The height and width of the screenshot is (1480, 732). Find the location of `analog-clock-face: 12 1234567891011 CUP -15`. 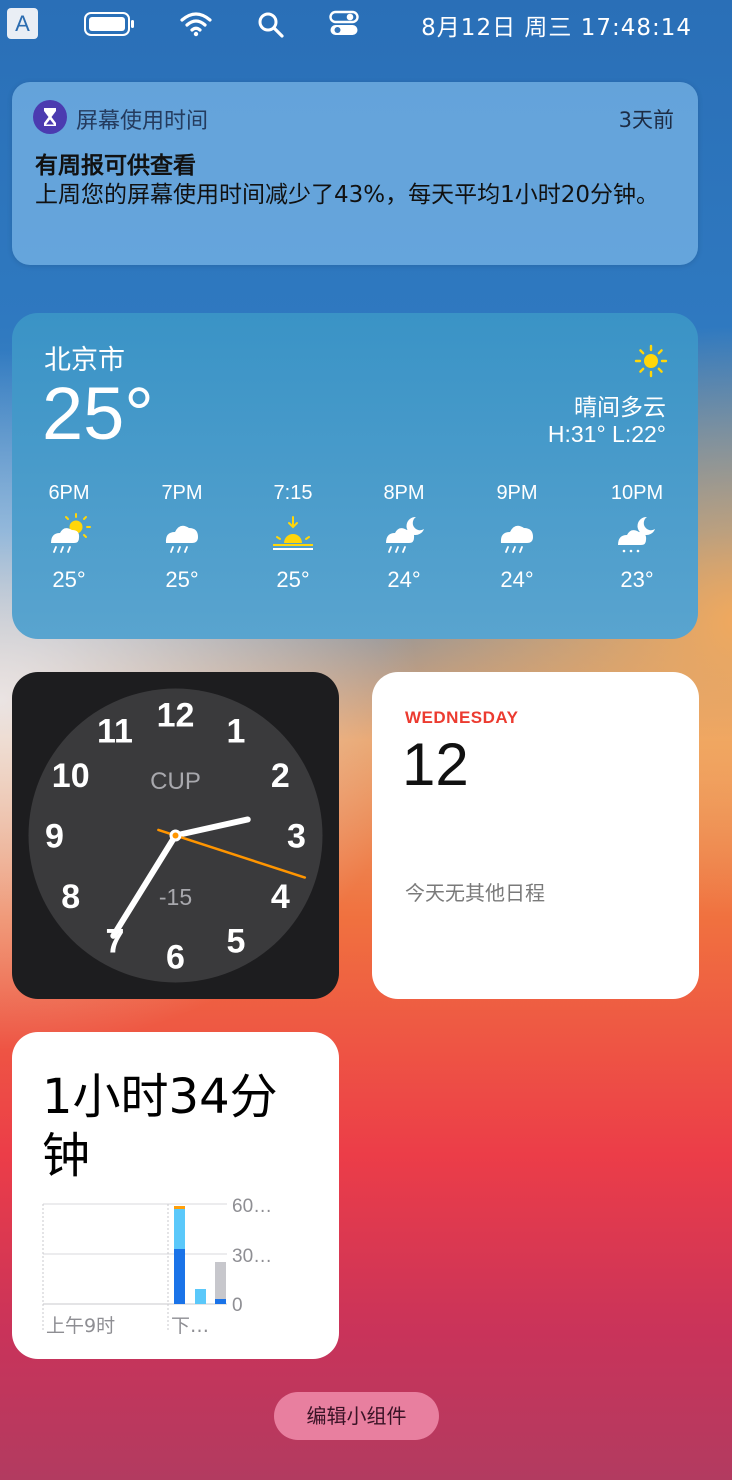

analog-clock-face: 12 1234567891011 CUP -15 is located at coordinates (175, 835).